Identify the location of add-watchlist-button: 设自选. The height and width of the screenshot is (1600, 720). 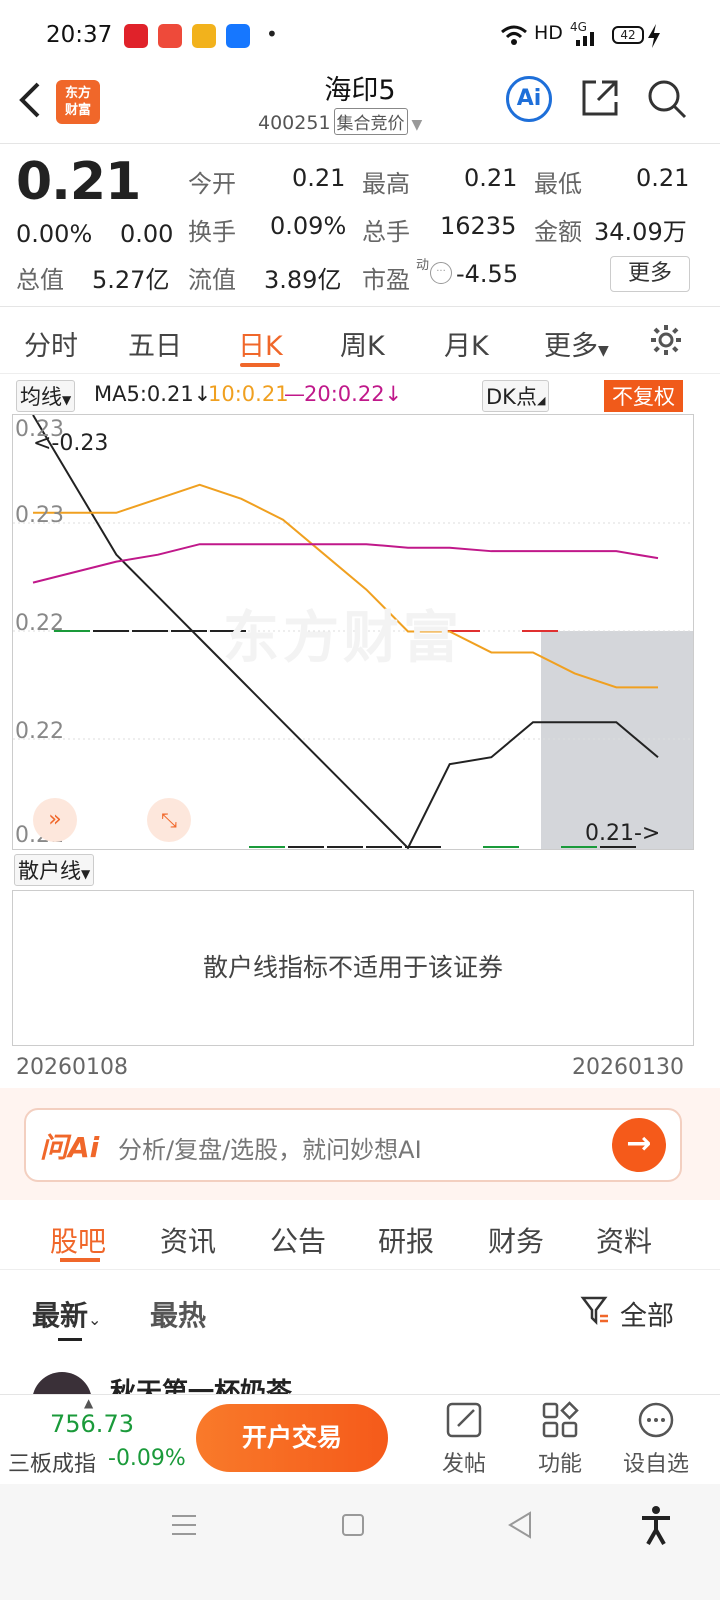
(656, 1439).